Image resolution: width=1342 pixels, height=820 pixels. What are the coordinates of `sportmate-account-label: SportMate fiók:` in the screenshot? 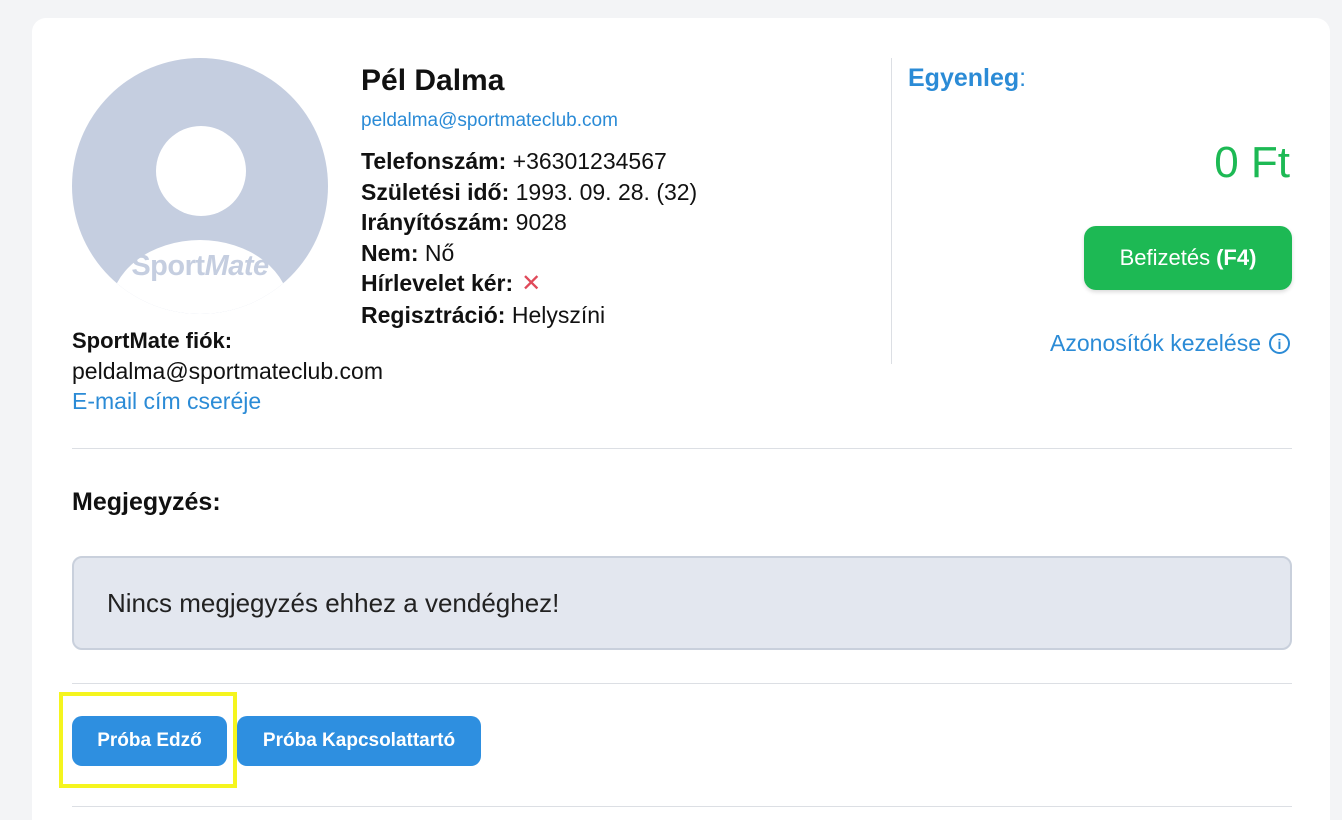 It's located at (152, 340).